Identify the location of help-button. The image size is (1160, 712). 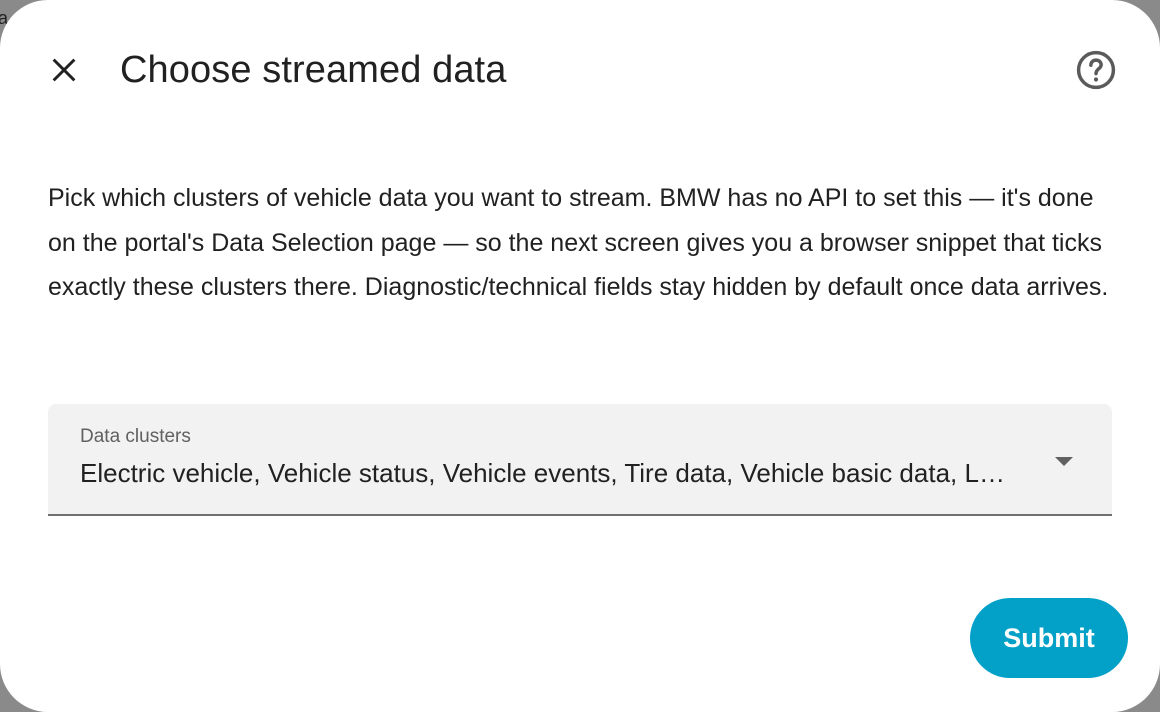
(1096, 70).